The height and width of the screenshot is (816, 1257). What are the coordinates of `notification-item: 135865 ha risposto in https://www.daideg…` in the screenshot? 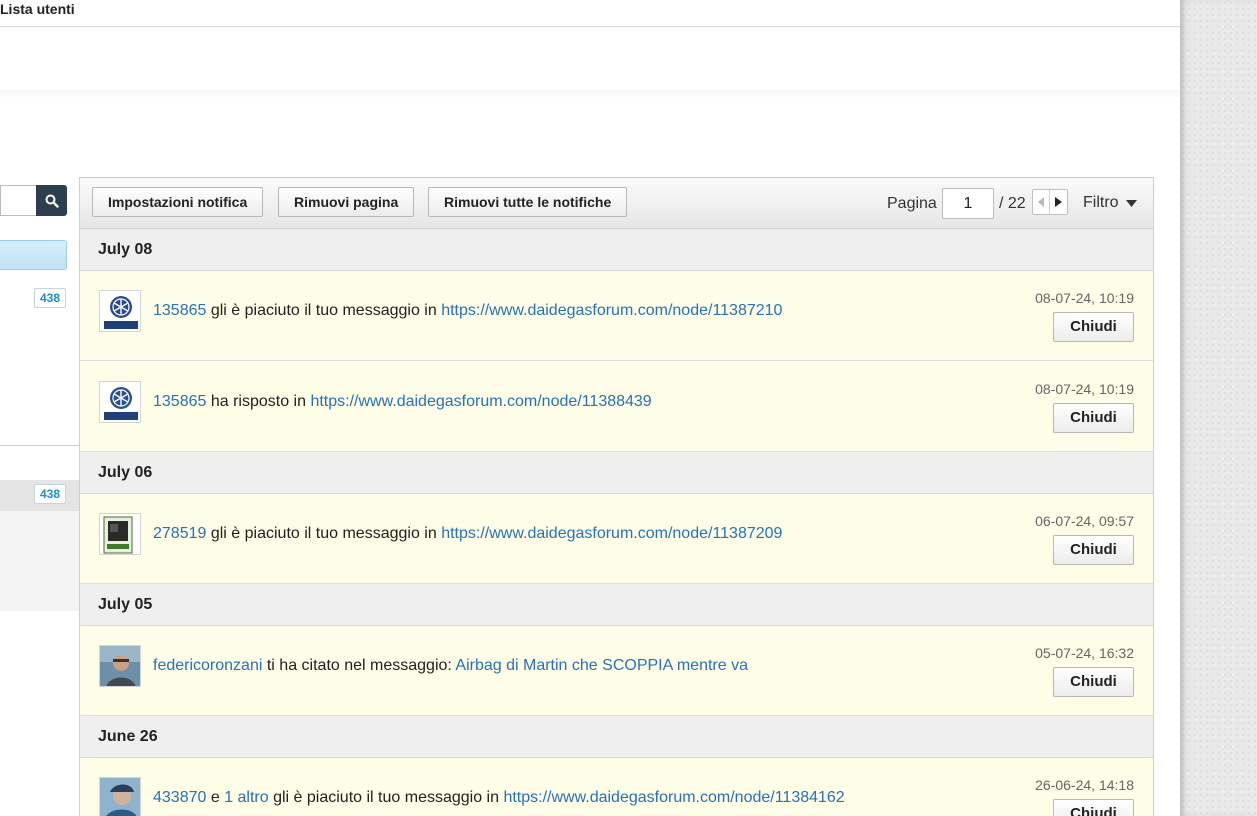 It's located at (616, 407).